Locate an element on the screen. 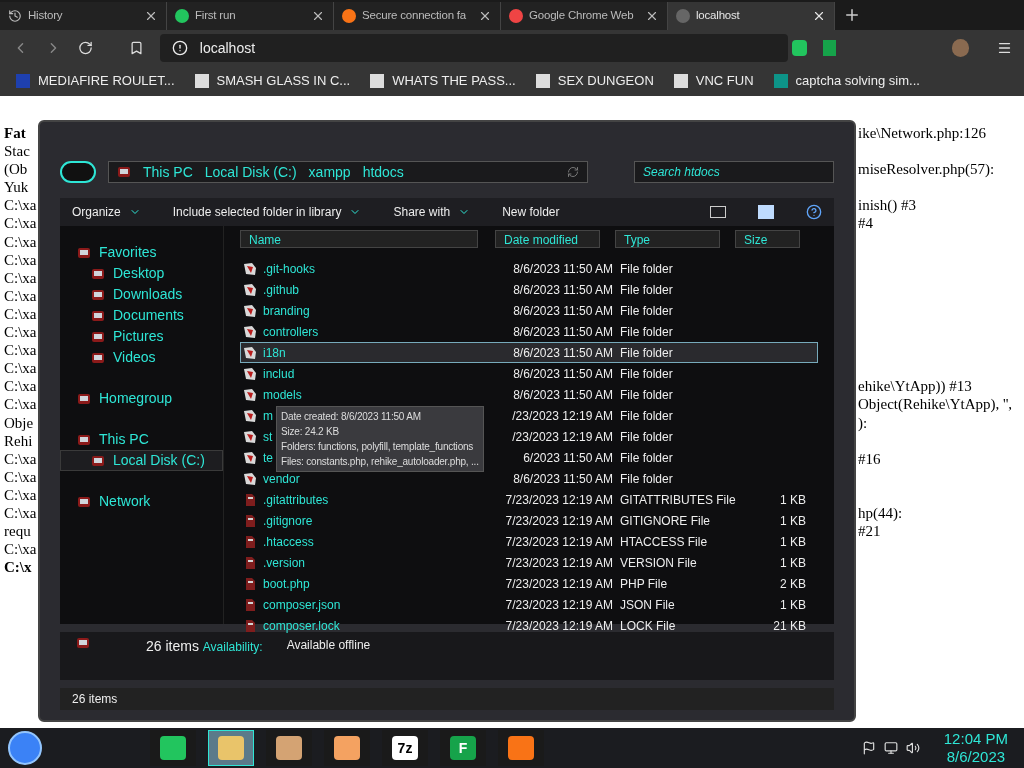  page-text: Stac is located at coordinates (17, 151).